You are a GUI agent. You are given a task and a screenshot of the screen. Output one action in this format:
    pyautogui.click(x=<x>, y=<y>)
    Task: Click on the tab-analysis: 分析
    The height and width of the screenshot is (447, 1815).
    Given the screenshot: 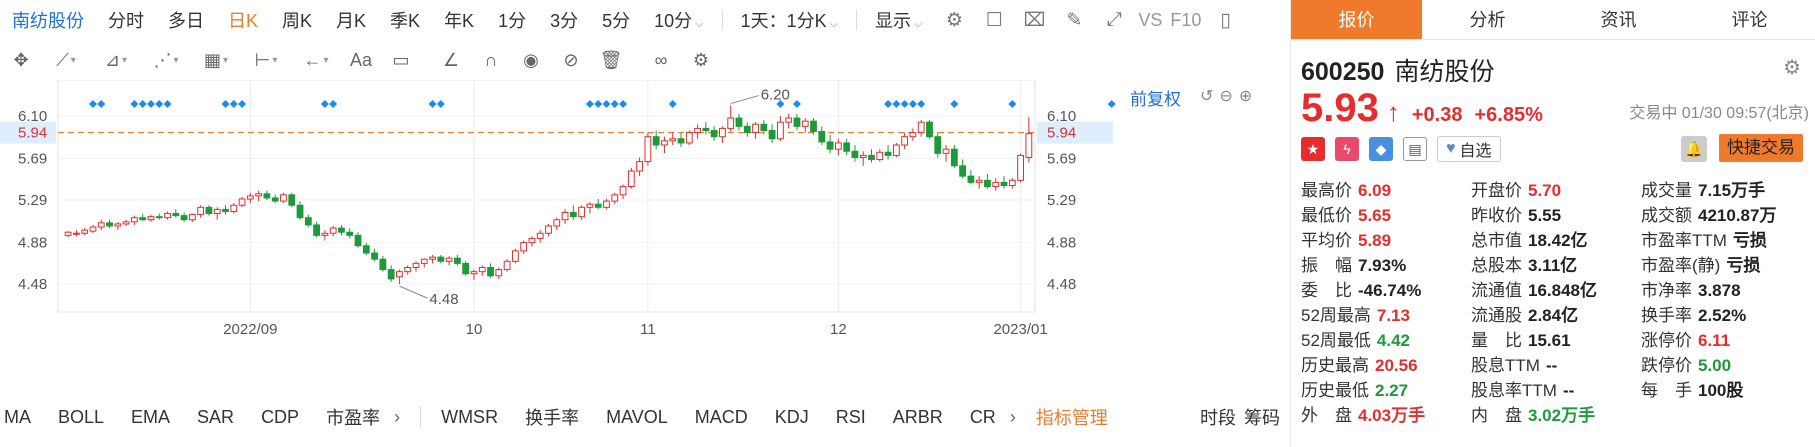 What is the action you would take?
    pyautogui.click(x=1487, y=19)
    